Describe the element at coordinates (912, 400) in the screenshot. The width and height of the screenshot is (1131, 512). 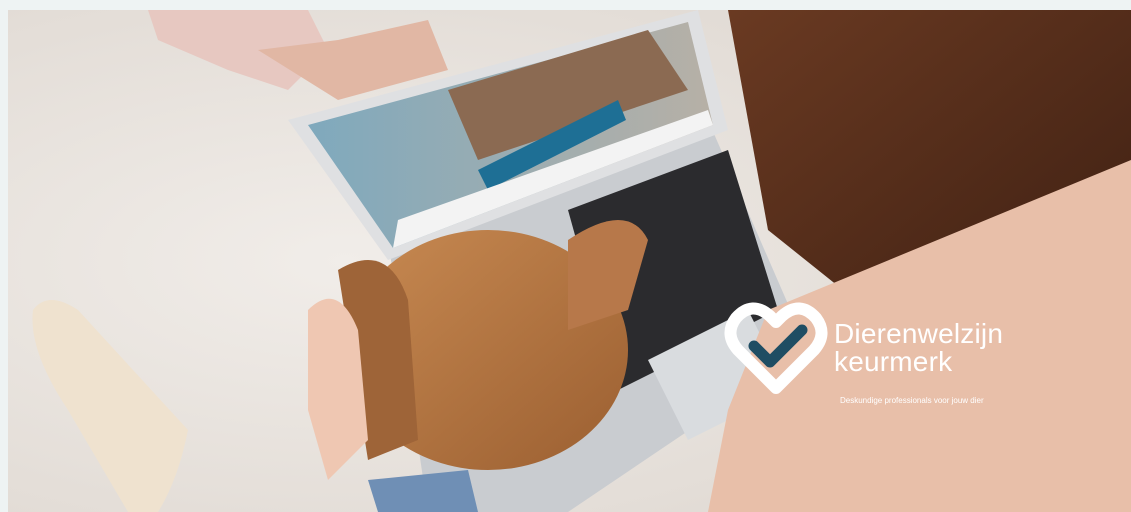
I see `brand-tagline: Deskundige professionals voor jouw dier` at that location.